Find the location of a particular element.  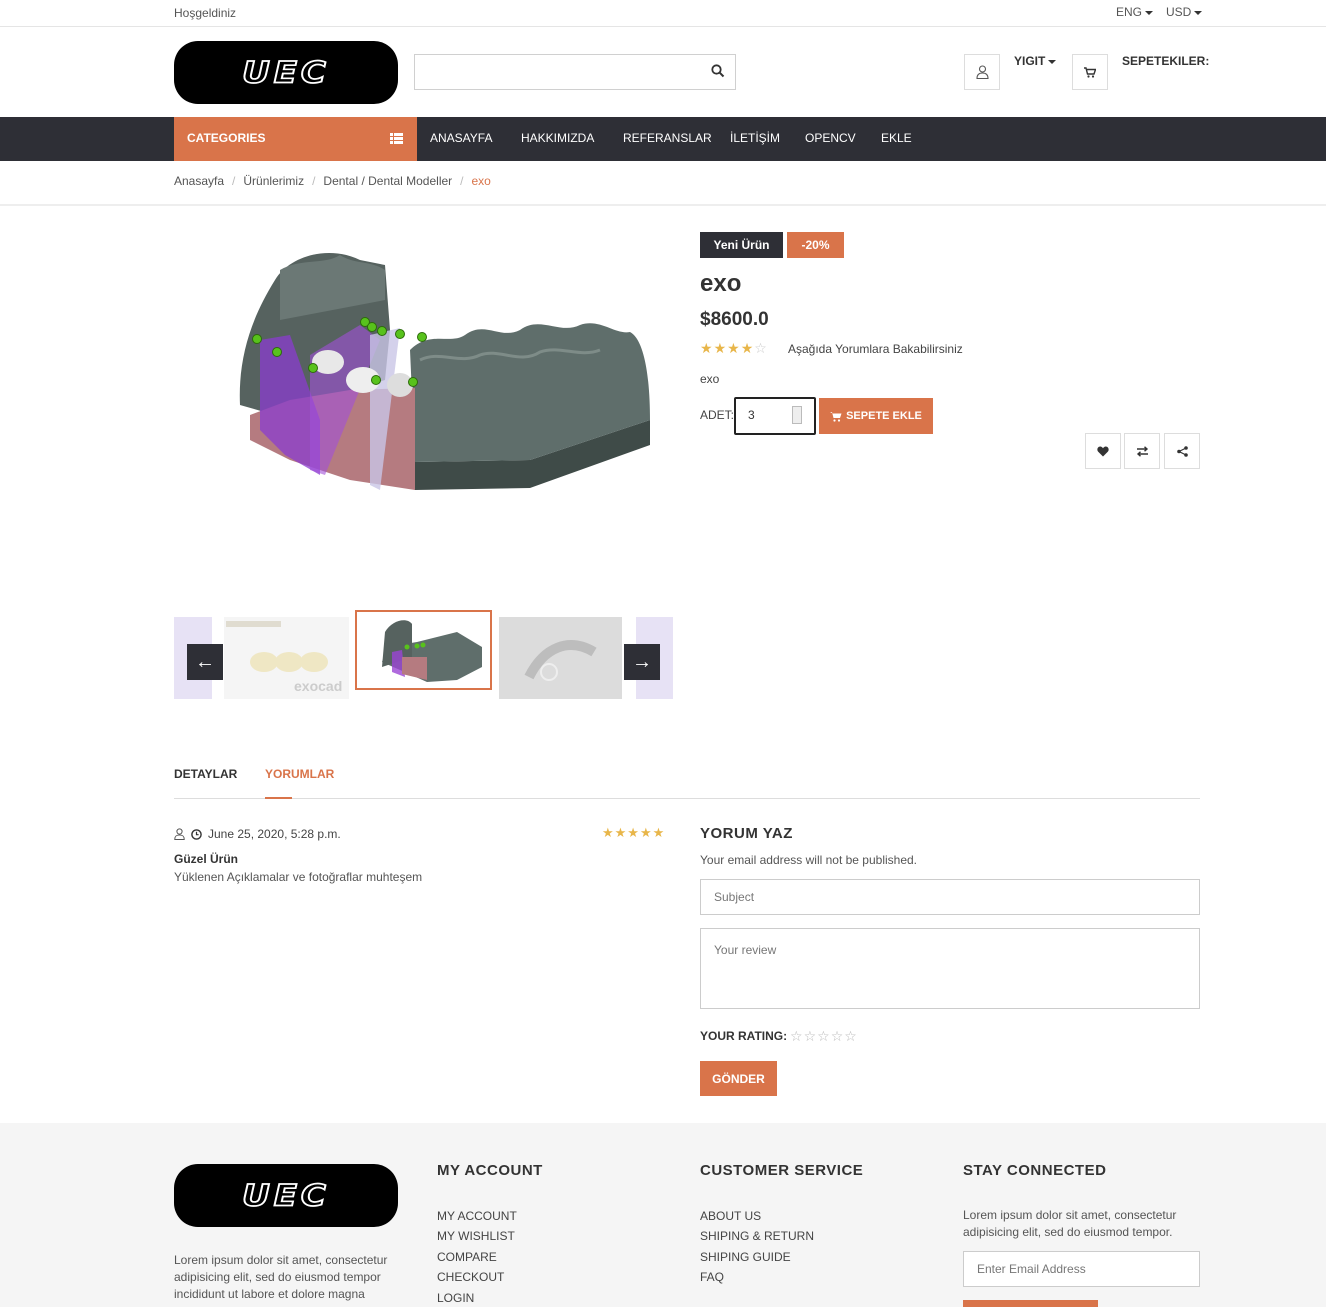

footer-link-compare: COMPARE is located at coordinates (467, 1257).